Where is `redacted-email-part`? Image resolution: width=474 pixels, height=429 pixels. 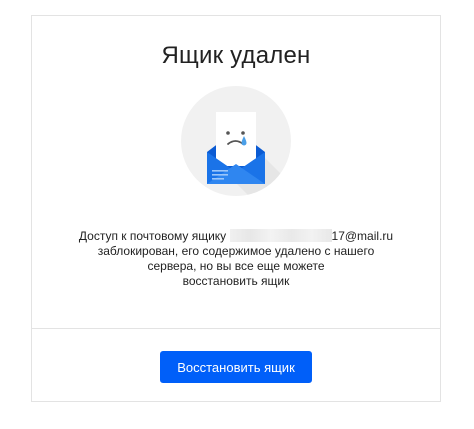
redacted-email-part is located at coordinates (280, 235).